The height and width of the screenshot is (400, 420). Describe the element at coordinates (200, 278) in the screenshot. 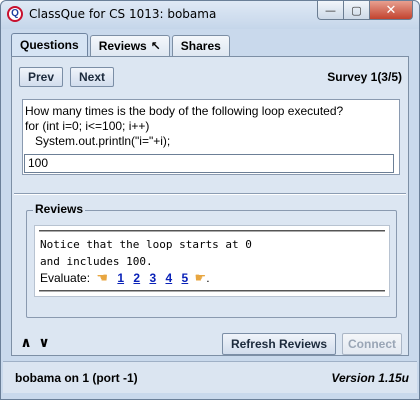

I see `thumbs-up-icon: ☛` at that location.